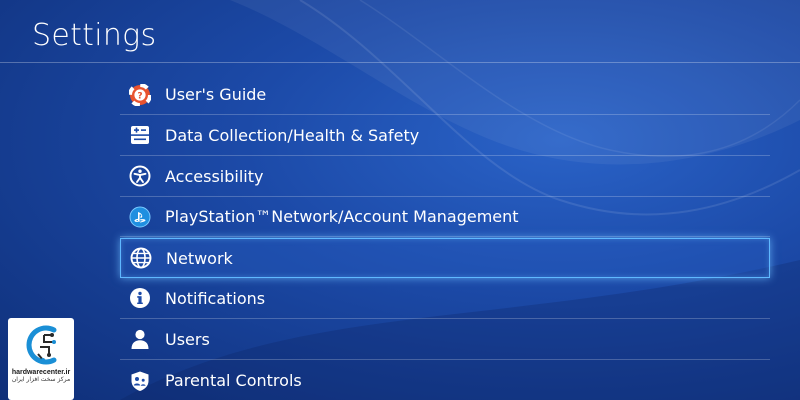  Describe the element at coordinates (41, 345) in the screenshot. I see `circuit-logo-icon` at that location.